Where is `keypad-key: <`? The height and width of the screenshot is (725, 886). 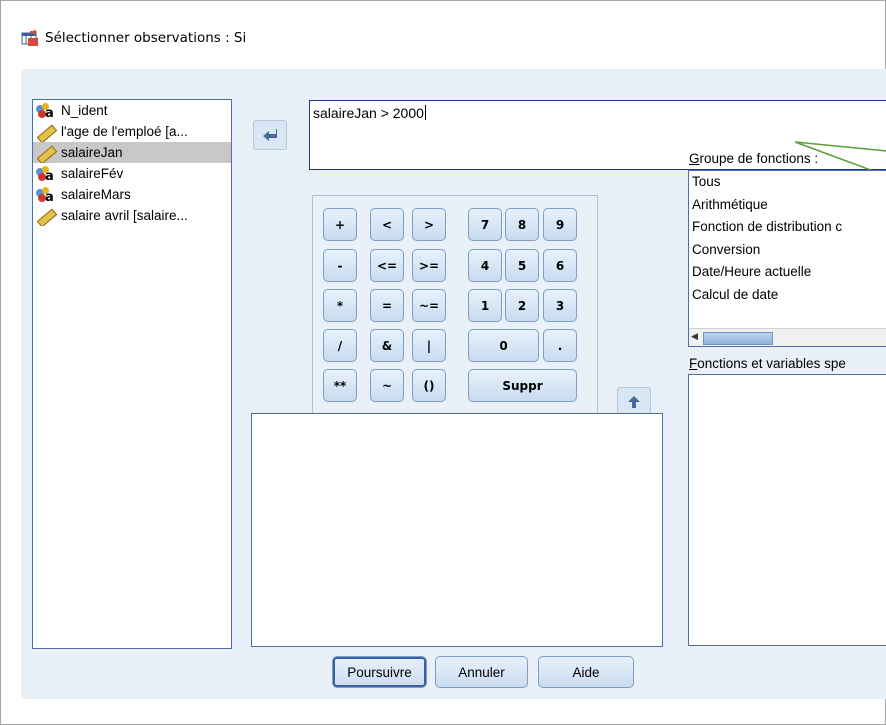 keypad-key: < is located at coordinates (387, 224).